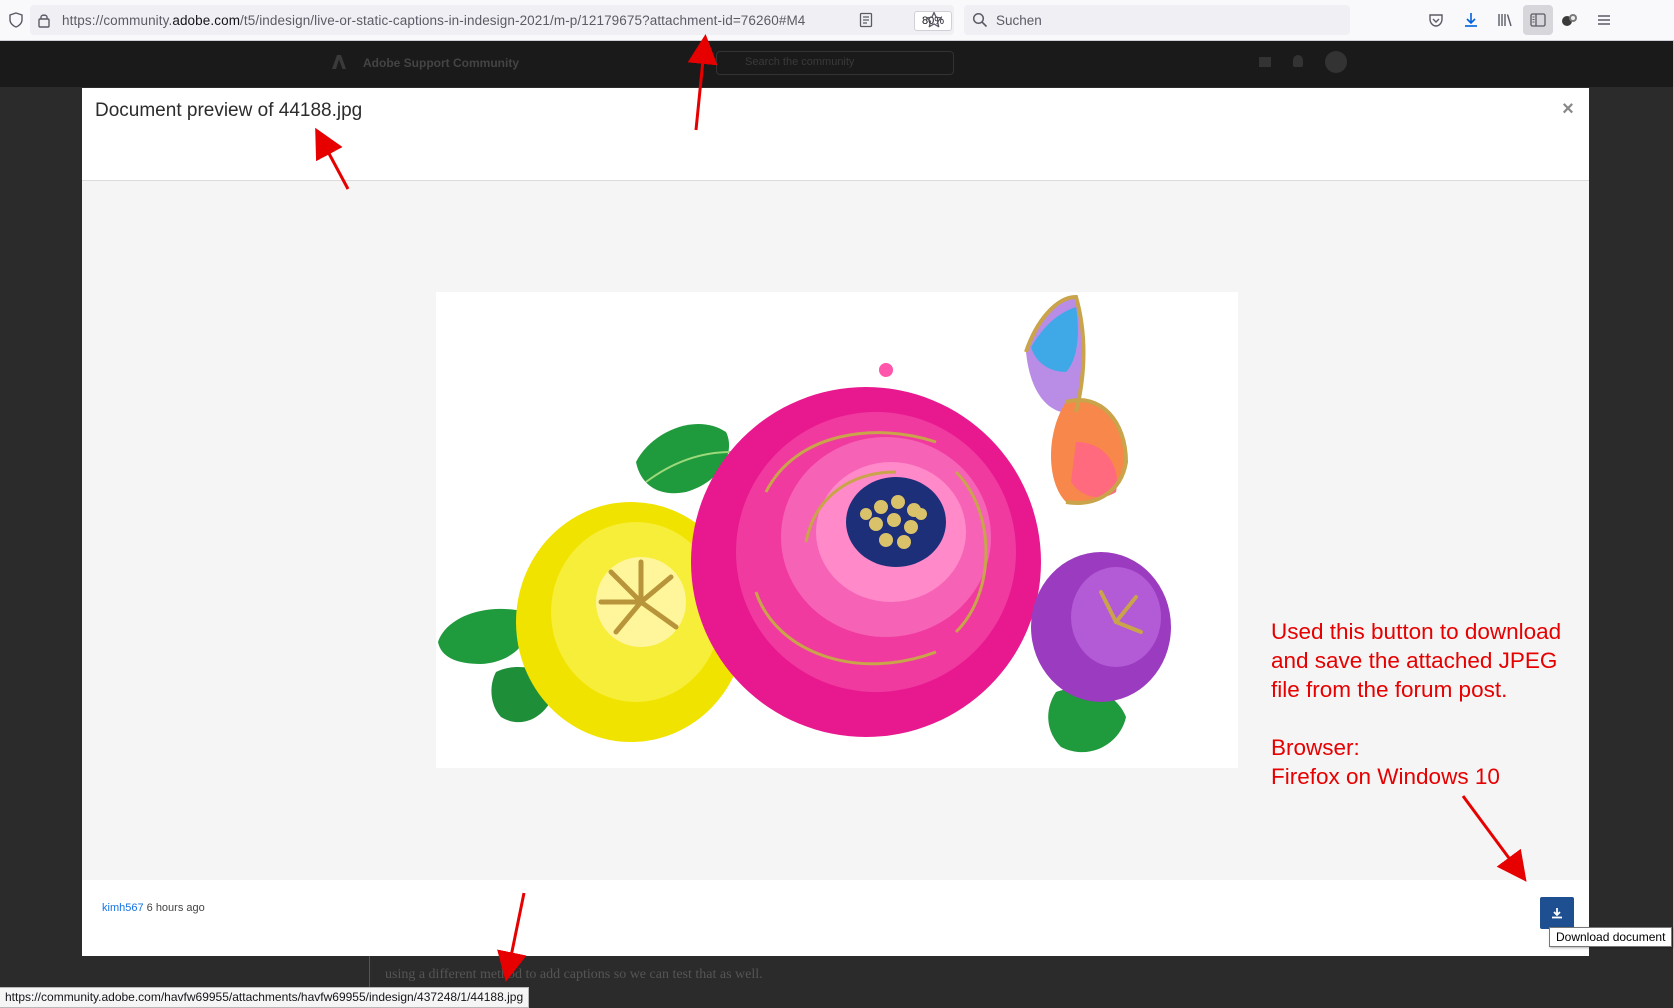 The height and width of the screenshot is (1008, 1674). What do you see at coordinates (1494, 838) in the screenshot?
I see `arrow-to-download-button` at bounding box center [1494, 838].